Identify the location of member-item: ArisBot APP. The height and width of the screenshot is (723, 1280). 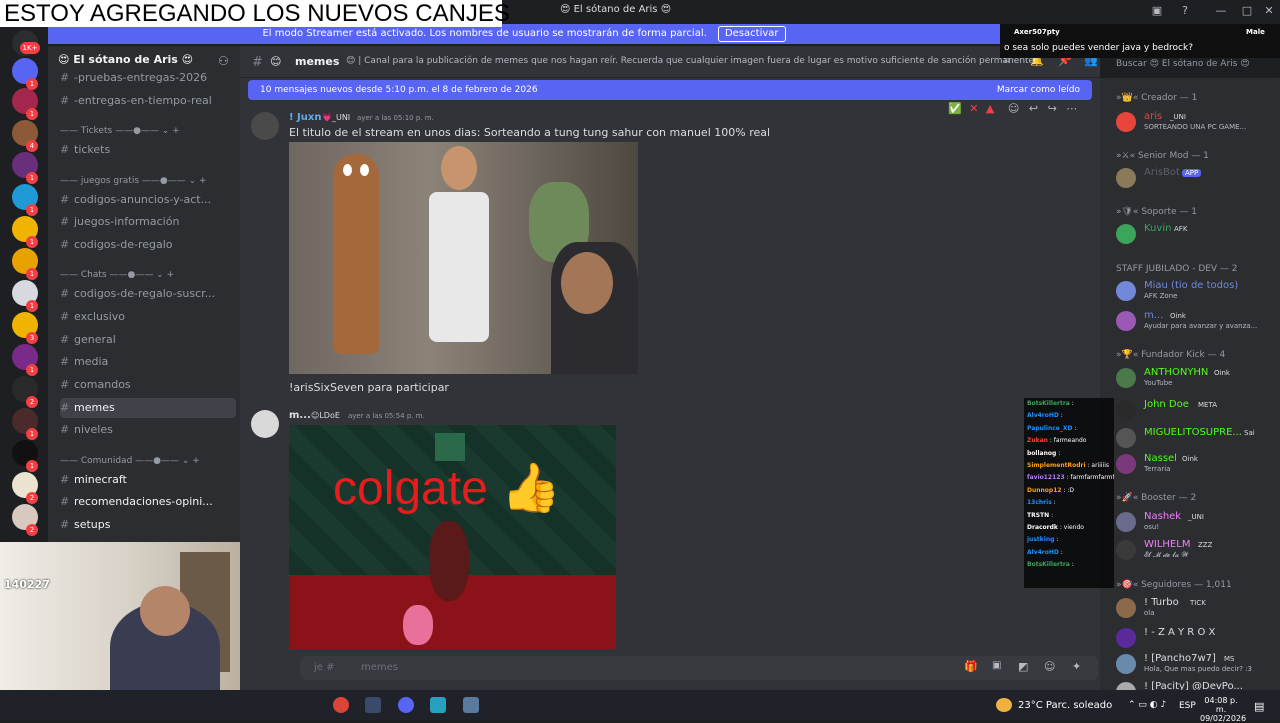
(1196, 178).